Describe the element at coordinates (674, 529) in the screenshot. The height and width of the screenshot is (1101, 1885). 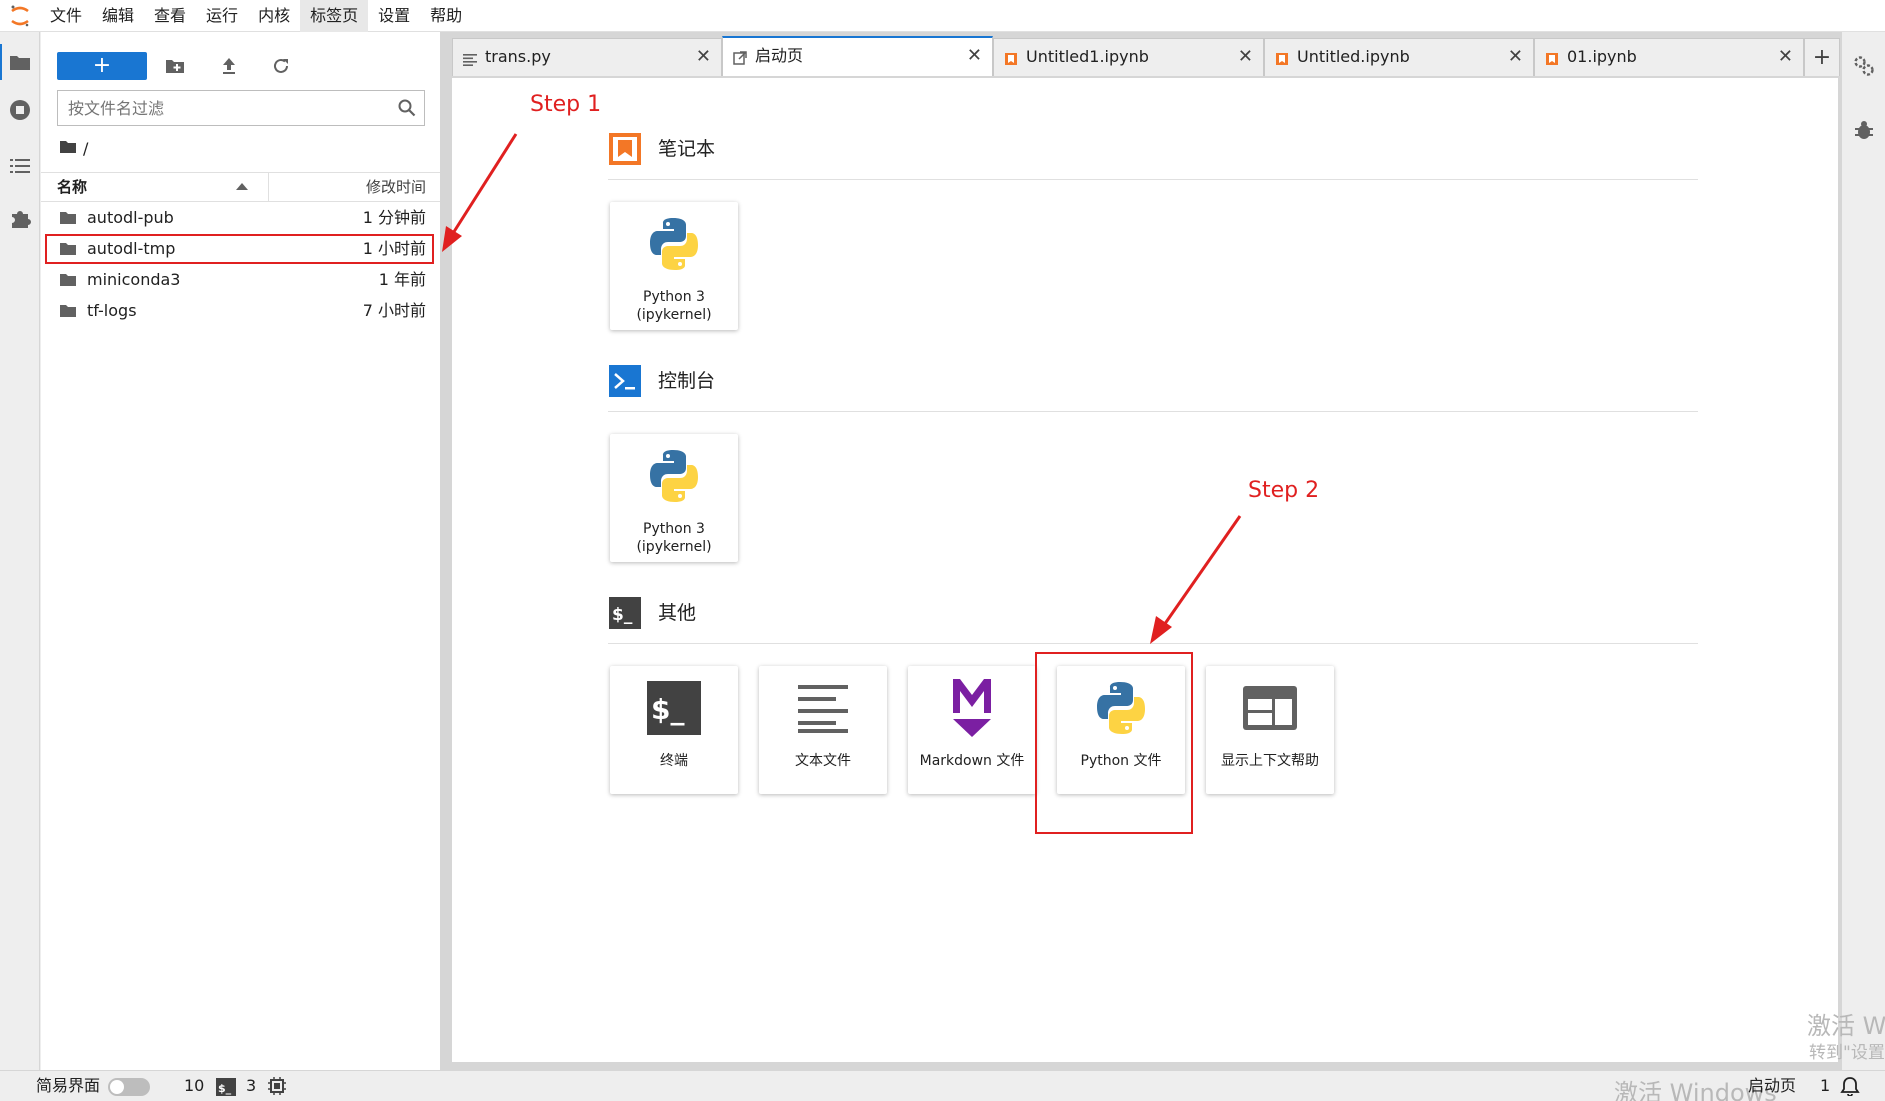
I see `card-label: Python 3` at that location.